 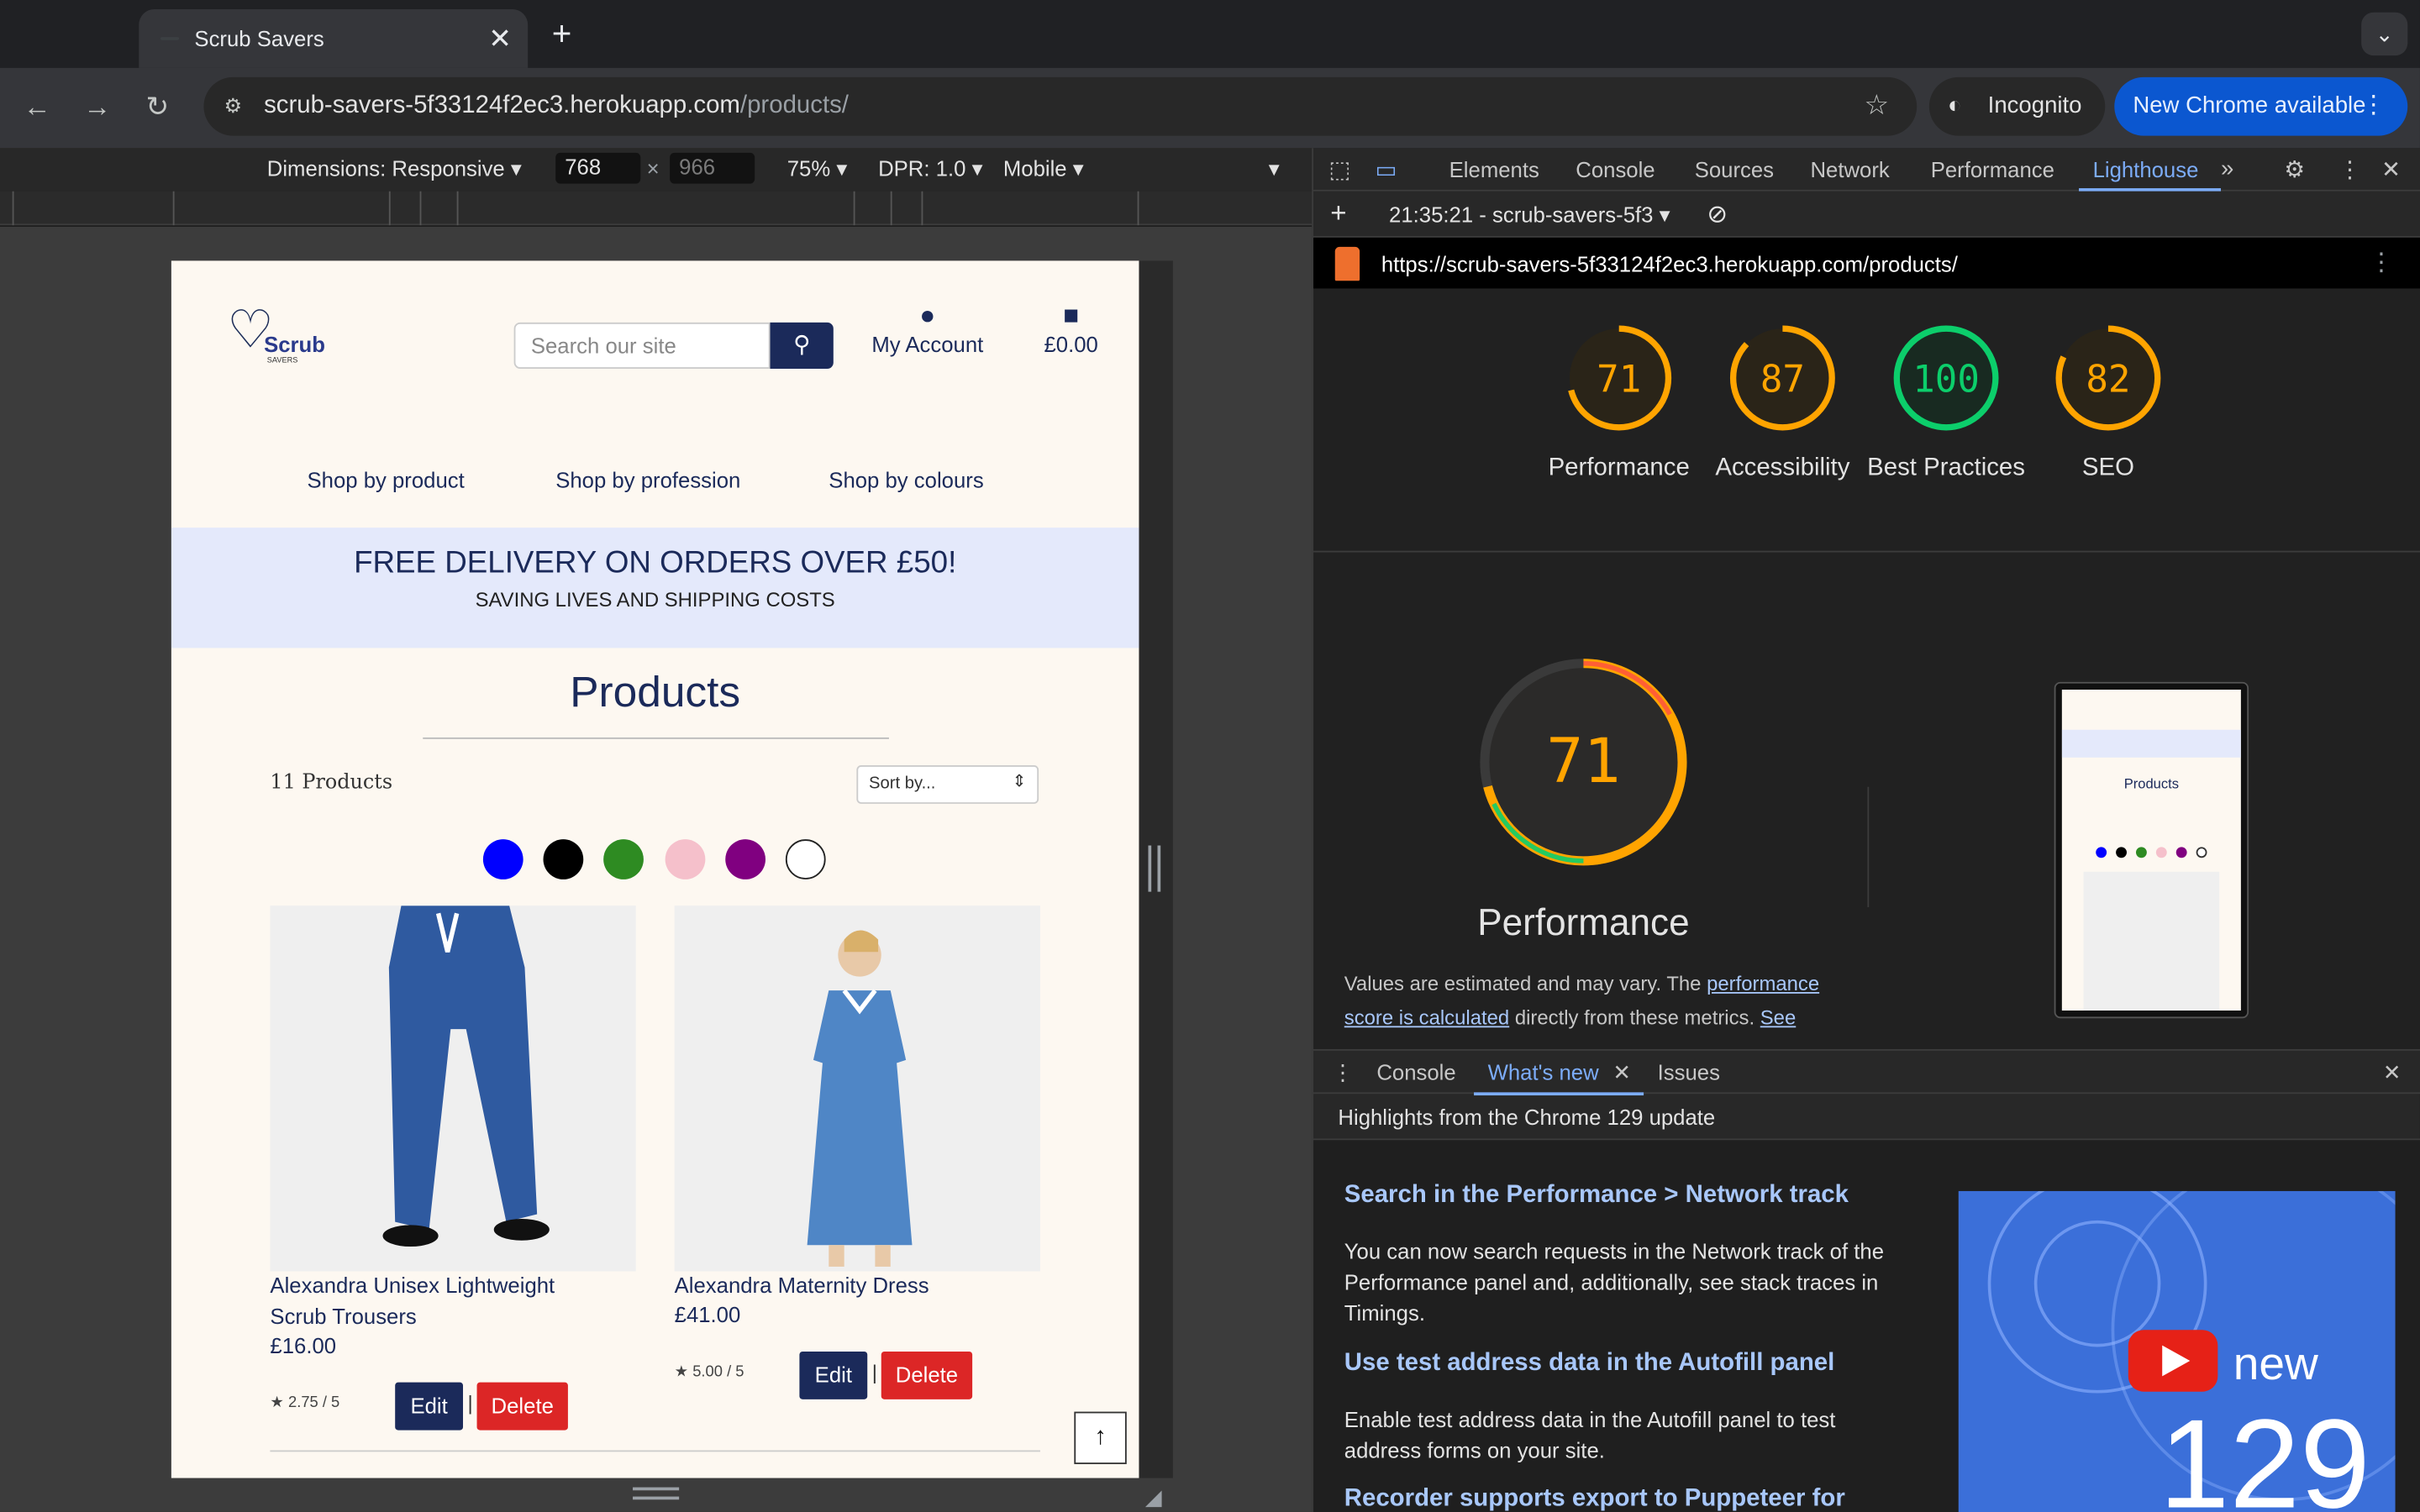 I want to click on site-logo: ♡ Scrub SAVERS, so click(x=281, y=338).